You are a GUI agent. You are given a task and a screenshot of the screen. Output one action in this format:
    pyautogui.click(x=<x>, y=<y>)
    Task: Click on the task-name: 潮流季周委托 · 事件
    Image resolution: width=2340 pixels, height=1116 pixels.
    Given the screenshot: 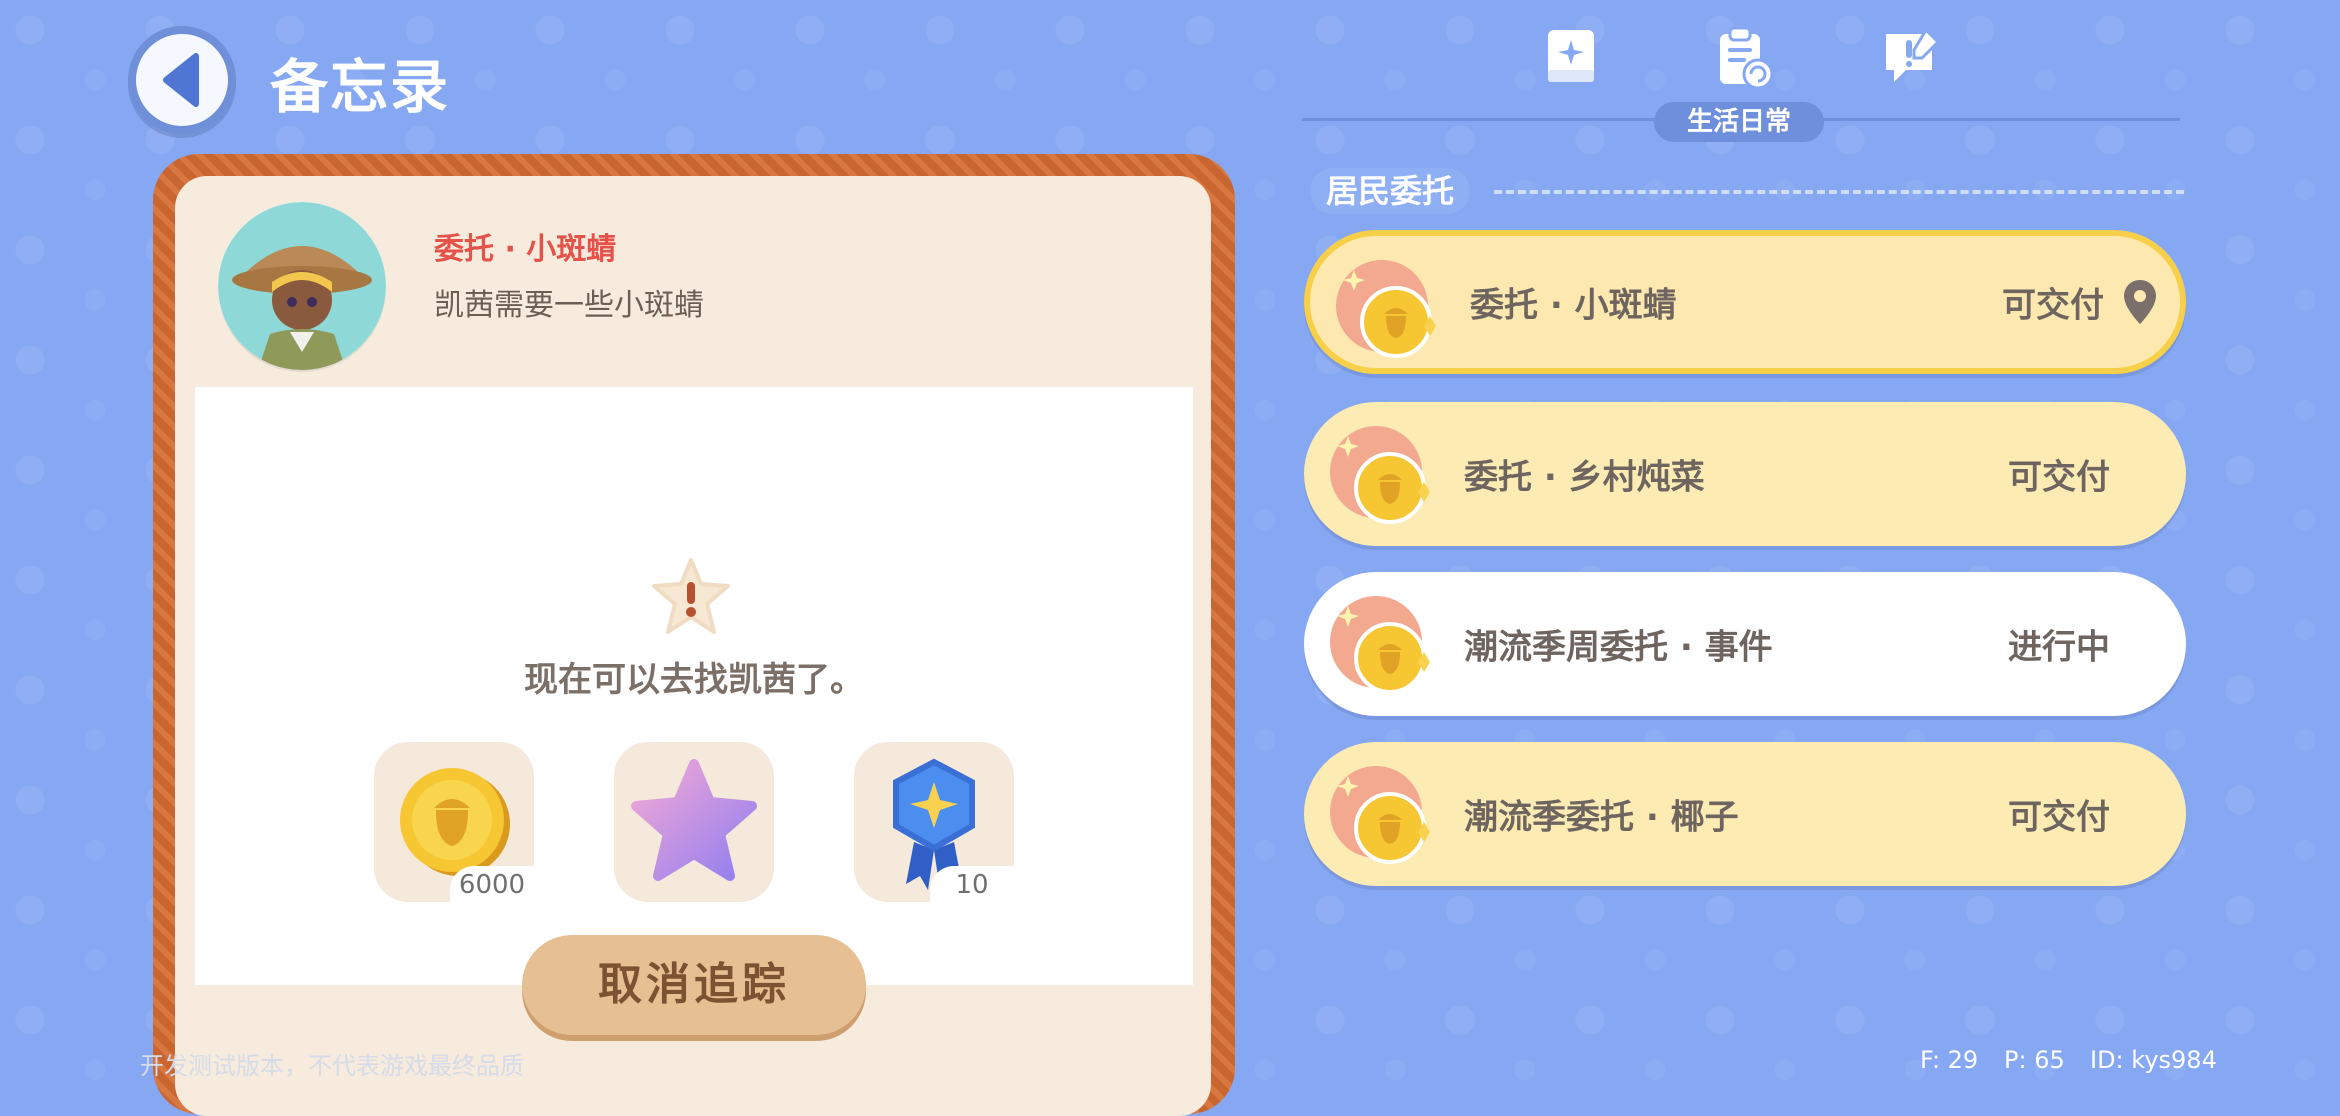 What is the action you would take?
    pyautogui.click(x=1618, y=647)
    